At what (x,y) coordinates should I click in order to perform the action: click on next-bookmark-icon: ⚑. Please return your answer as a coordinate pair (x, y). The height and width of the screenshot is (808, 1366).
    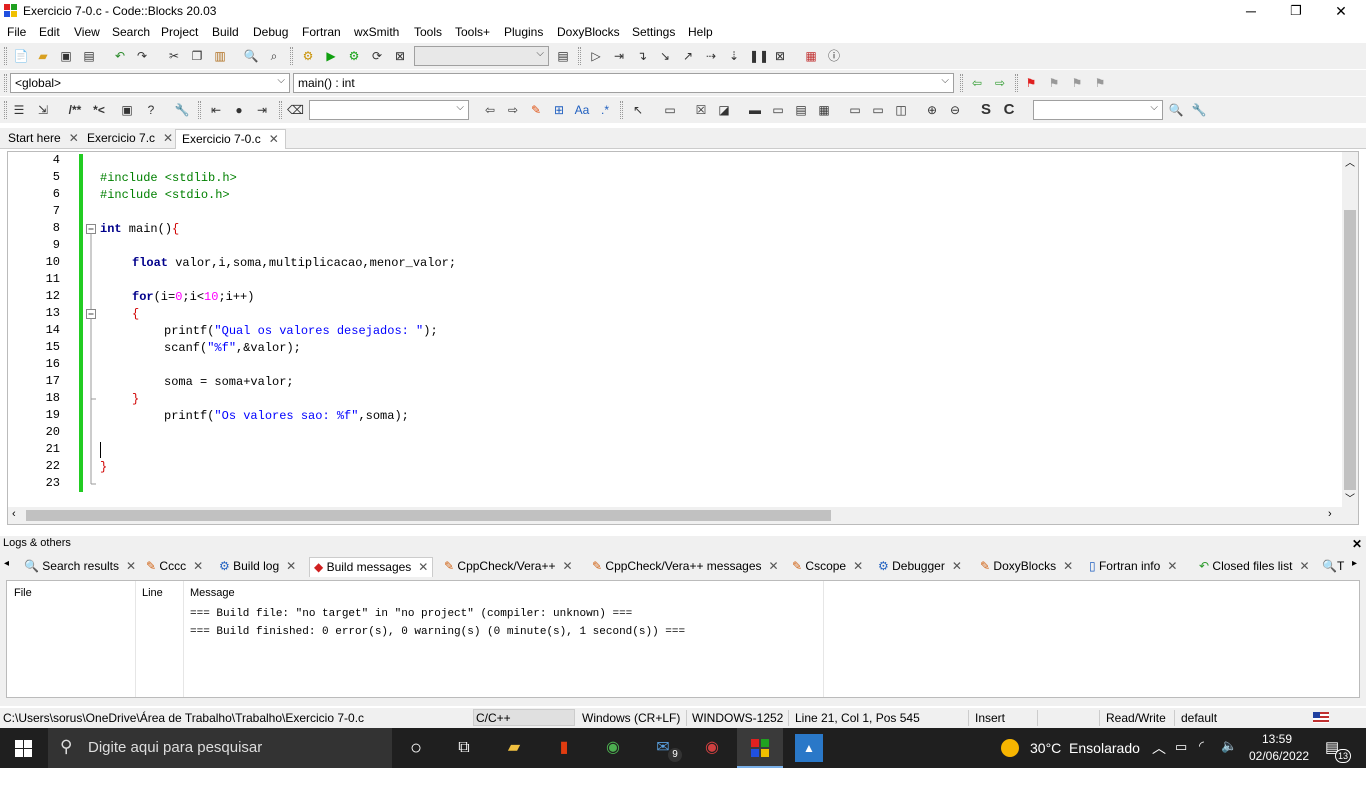
    Looking at the image, I should click on (1077, 83).